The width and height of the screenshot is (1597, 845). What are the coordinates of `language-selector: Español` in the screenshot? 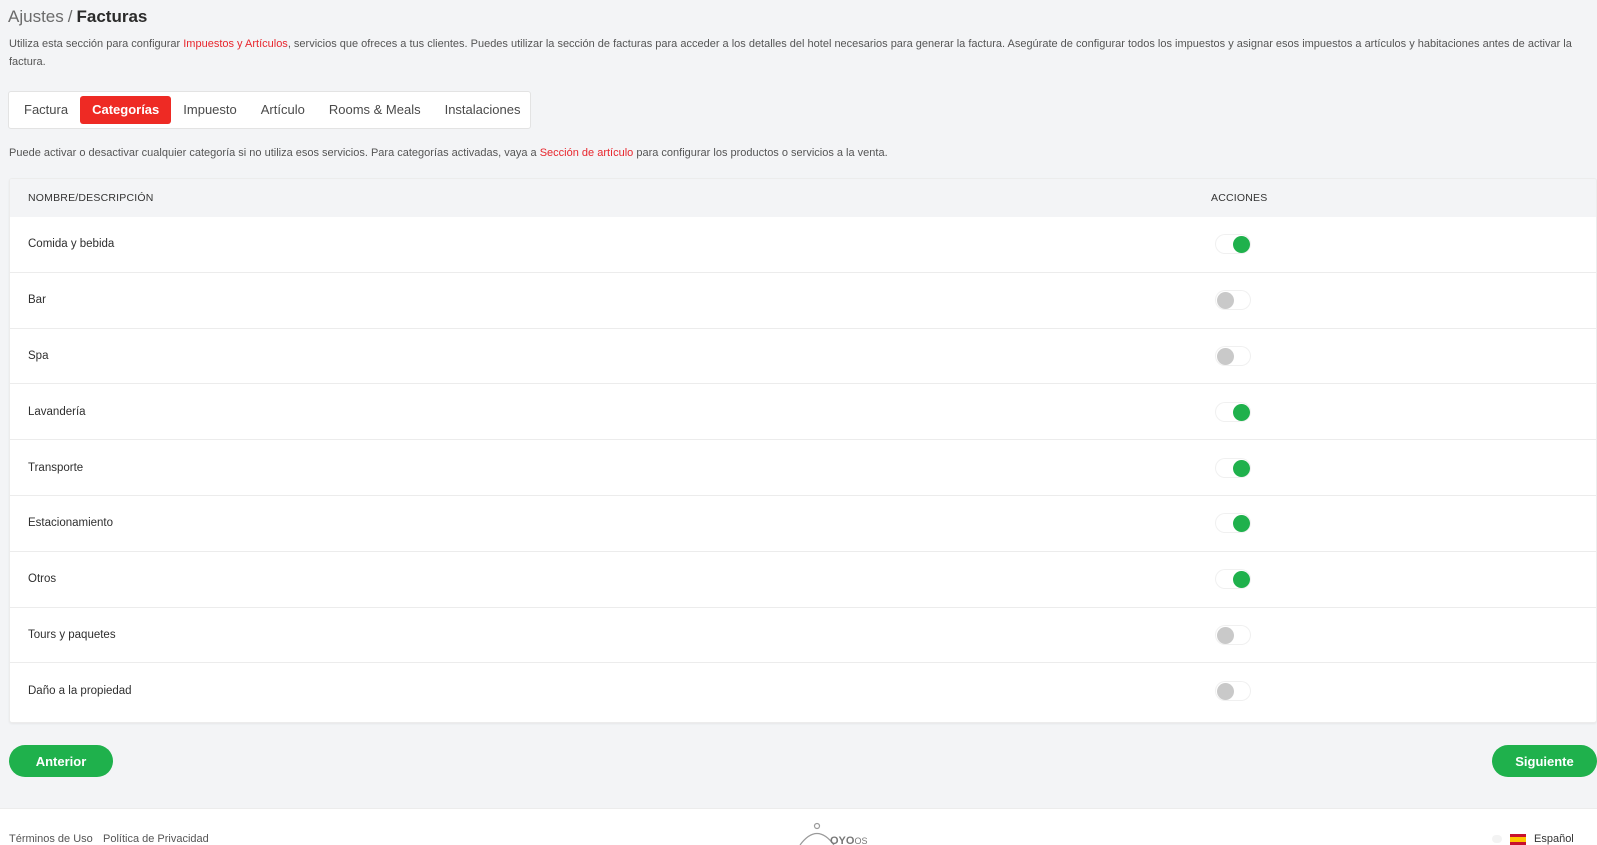 It's located at (1542, 839).